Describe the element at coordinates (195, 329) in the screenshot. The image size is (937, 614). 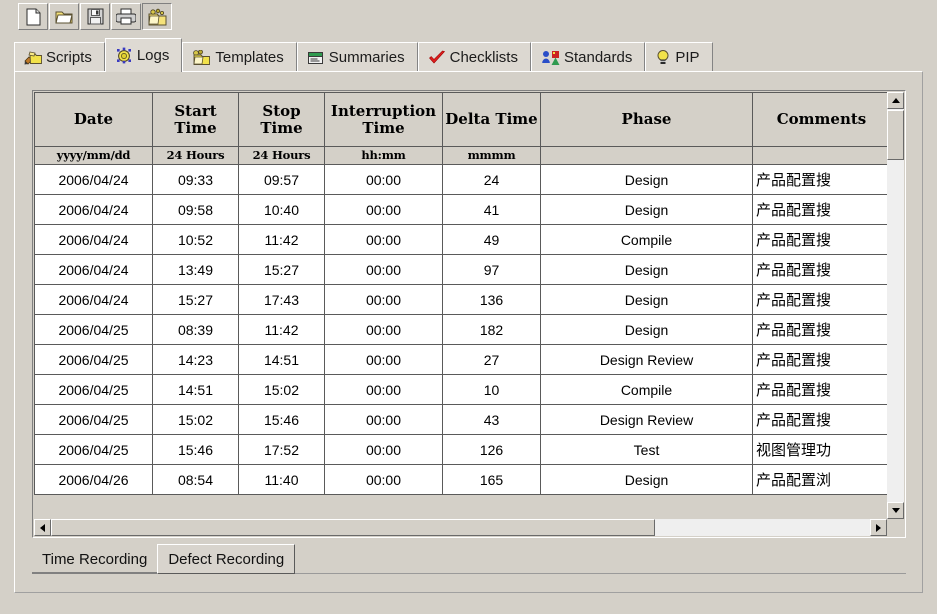
I see `cell-start-time: 08:39` at that location.